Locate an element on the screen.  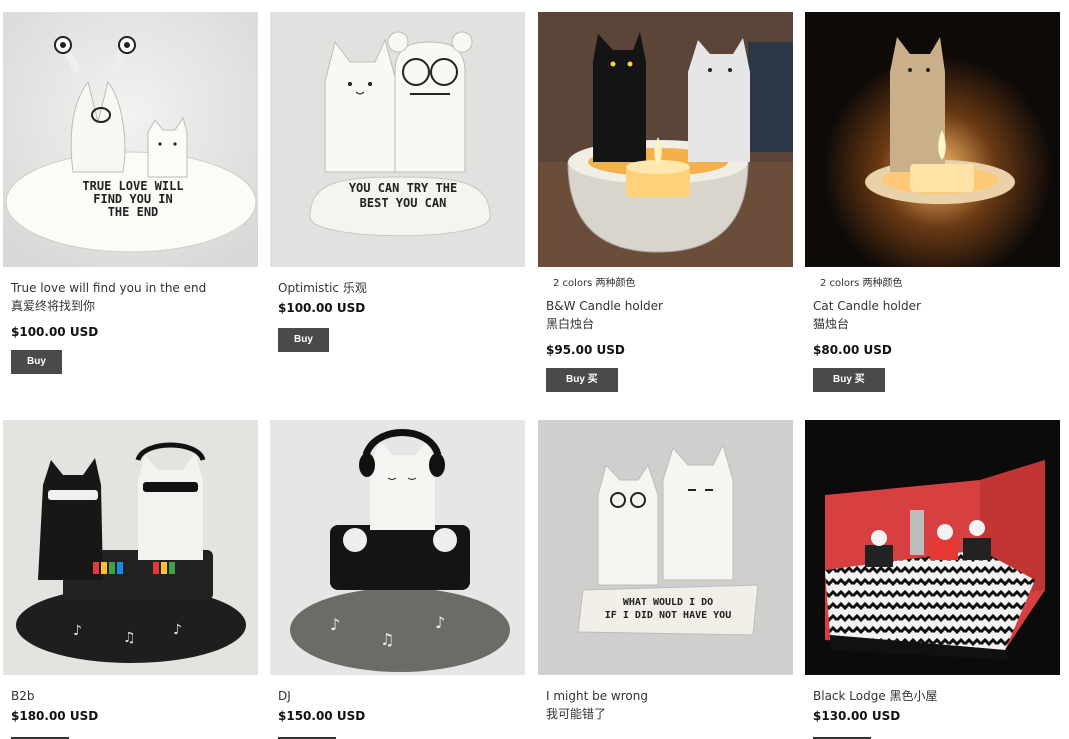
product-title-cn: 猫烛台 is located at coordinates (936, 324).